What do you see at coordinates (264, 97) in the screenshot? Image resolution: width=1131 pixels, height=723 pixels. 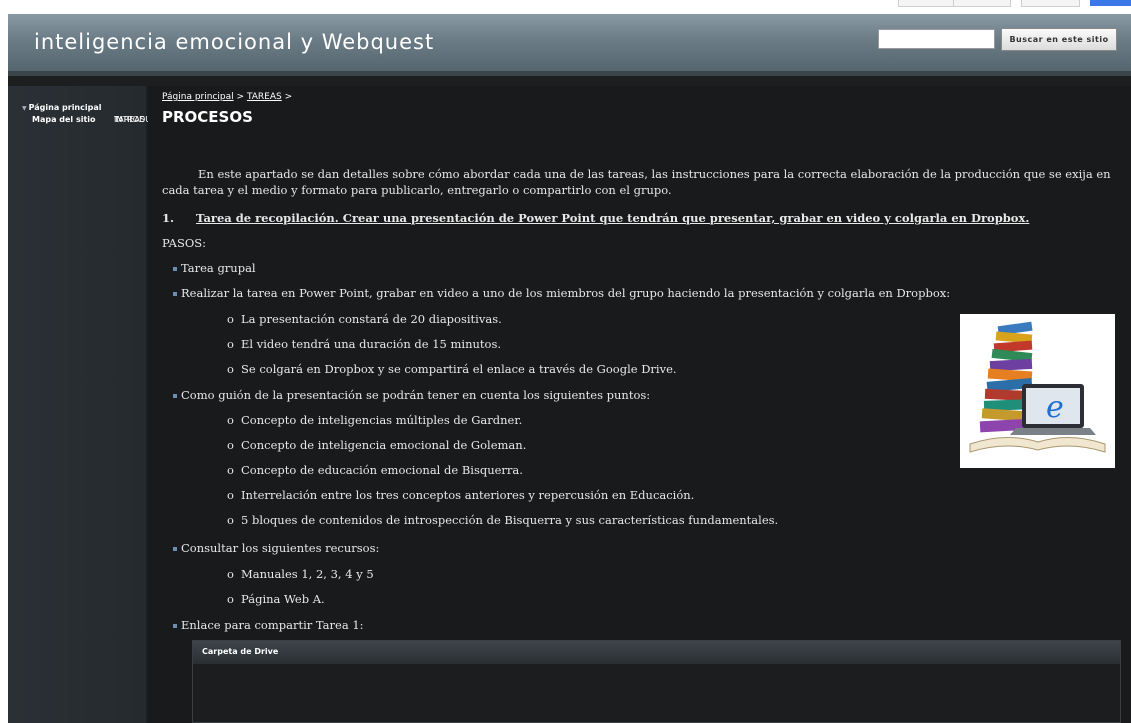 I see `breadcrumb-tareas-link: TAREAS` at bounding box center [264, 97].